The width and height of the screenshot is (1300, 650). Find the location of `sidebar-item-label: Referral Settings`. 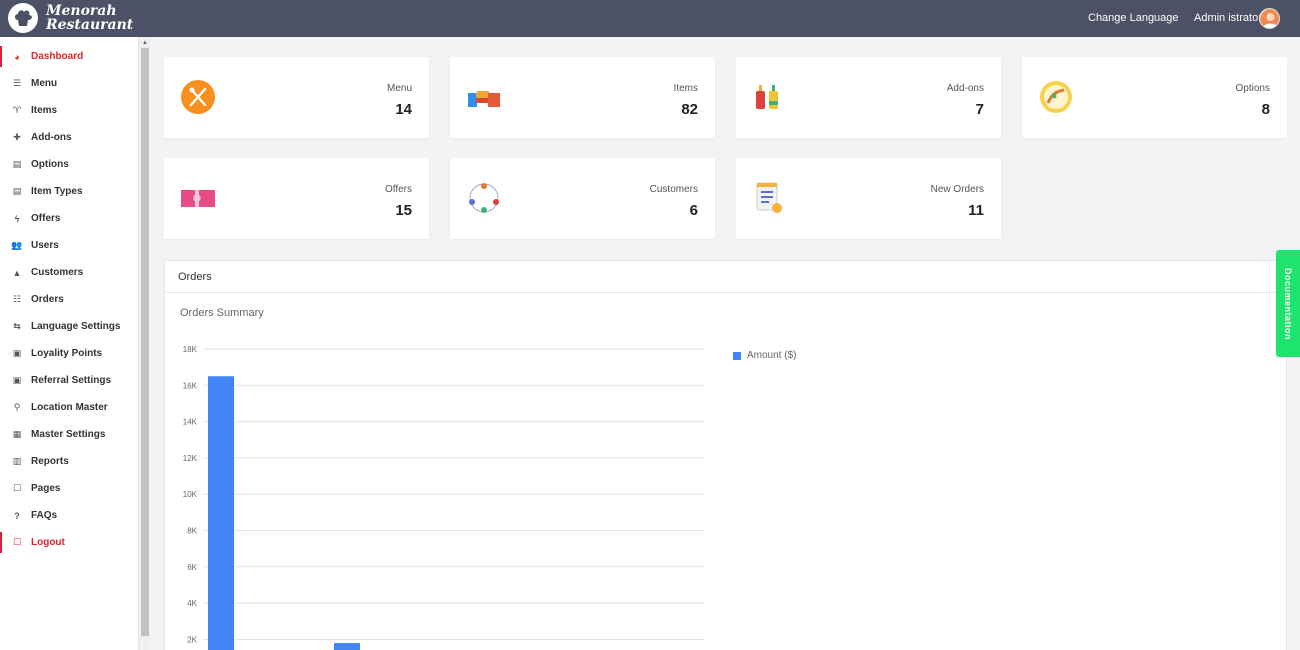

sidebar-item-label: Referral Settings is located at coordinates (71, 380).